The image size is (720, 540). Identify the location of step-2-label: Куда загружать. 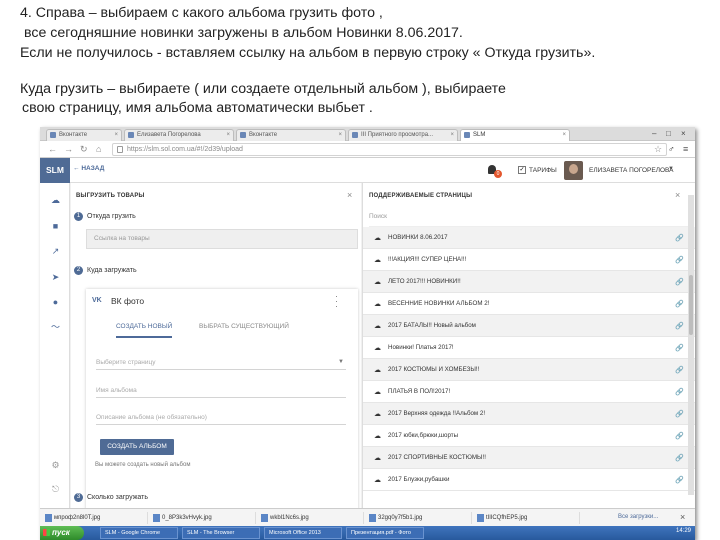
(112, 270).